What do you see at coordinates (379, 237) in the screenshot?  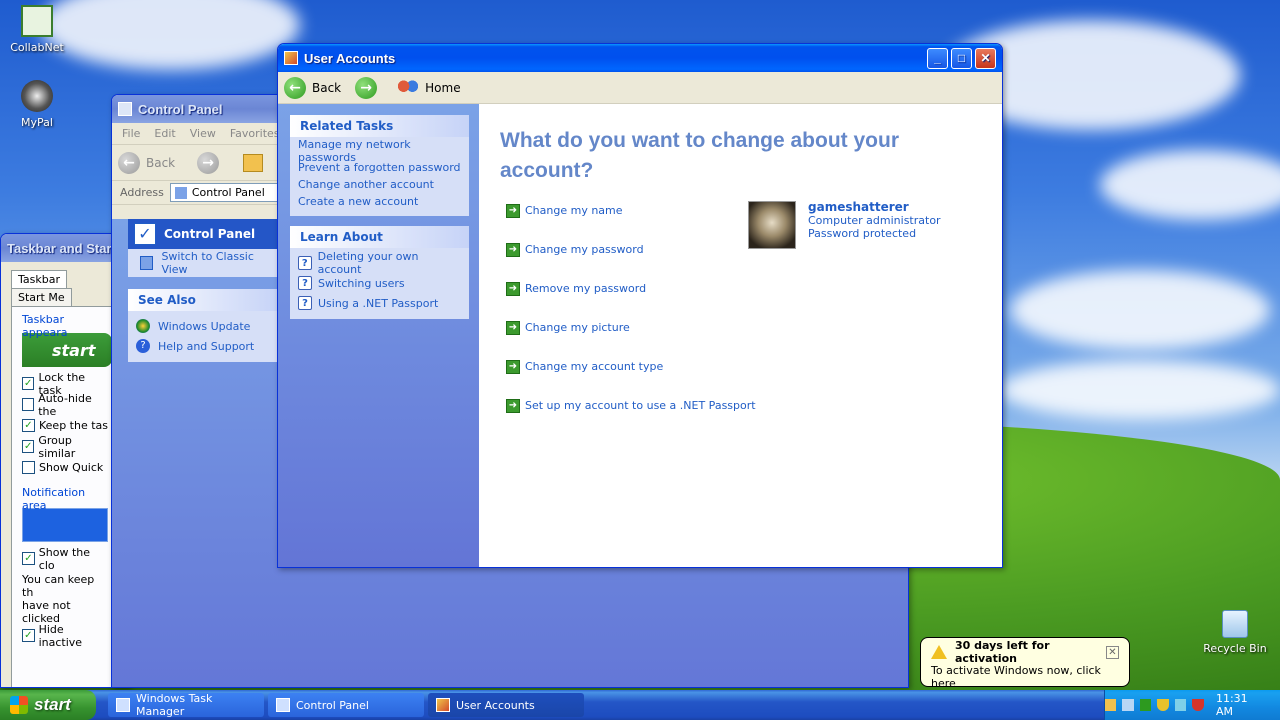 I see `learn-about-heading: Learn About` at bounding box center [379, 237].